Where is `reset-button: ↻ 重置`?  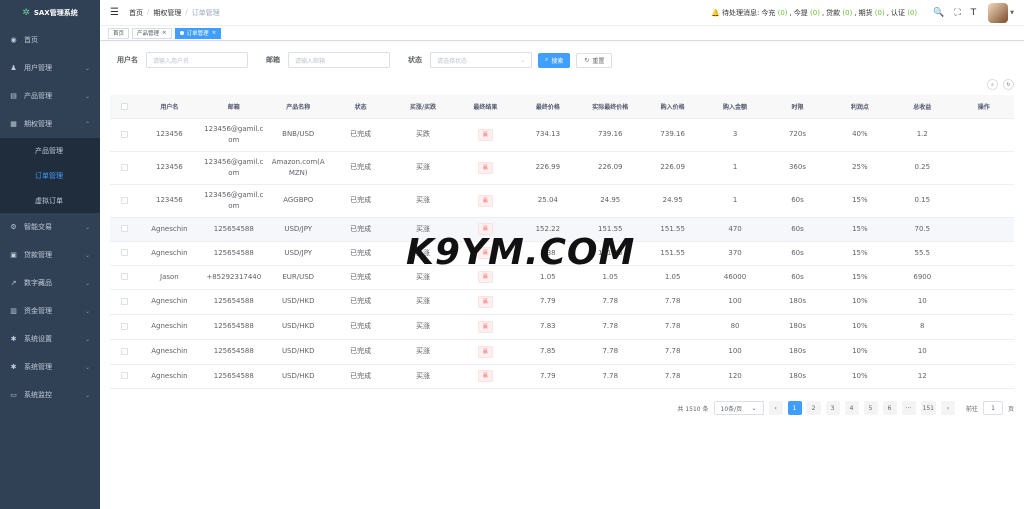
reset-button: ↻ 重置 is located at coordinates (594, 60).